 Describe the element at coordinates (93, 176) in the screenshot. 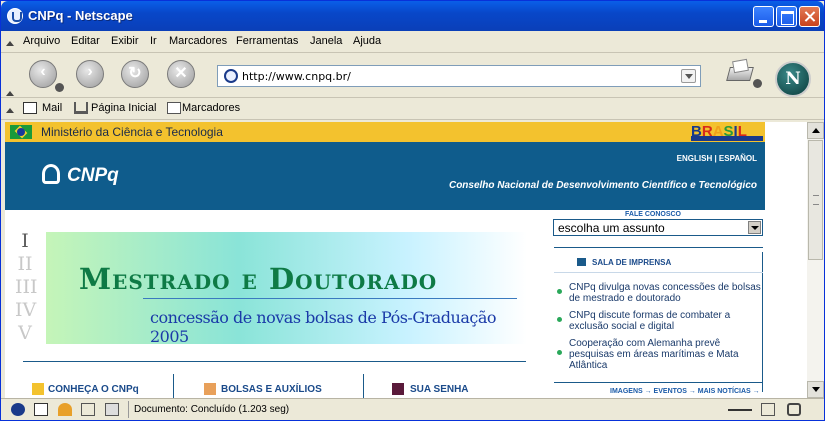

I see `cnpq-logo: CNPq` at that location.